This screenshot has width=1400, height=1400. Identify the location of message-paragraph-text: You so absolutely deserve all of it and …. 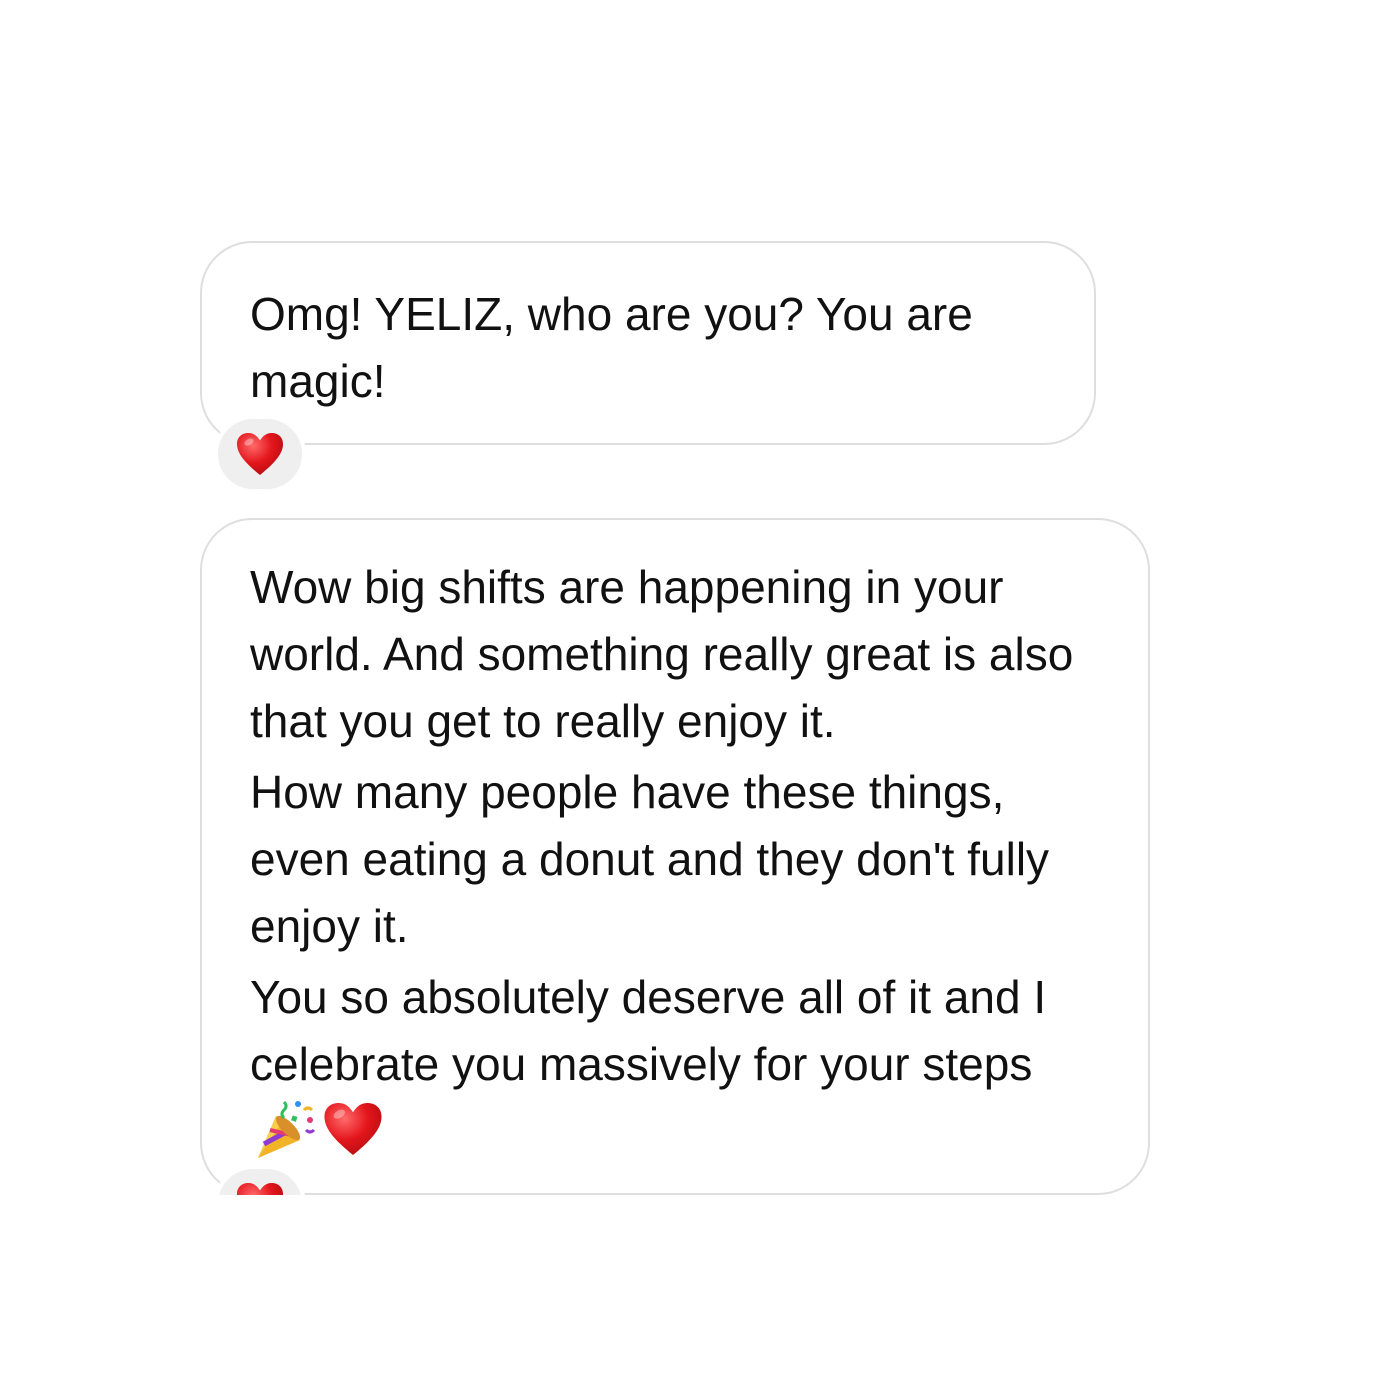
(648, 1030).